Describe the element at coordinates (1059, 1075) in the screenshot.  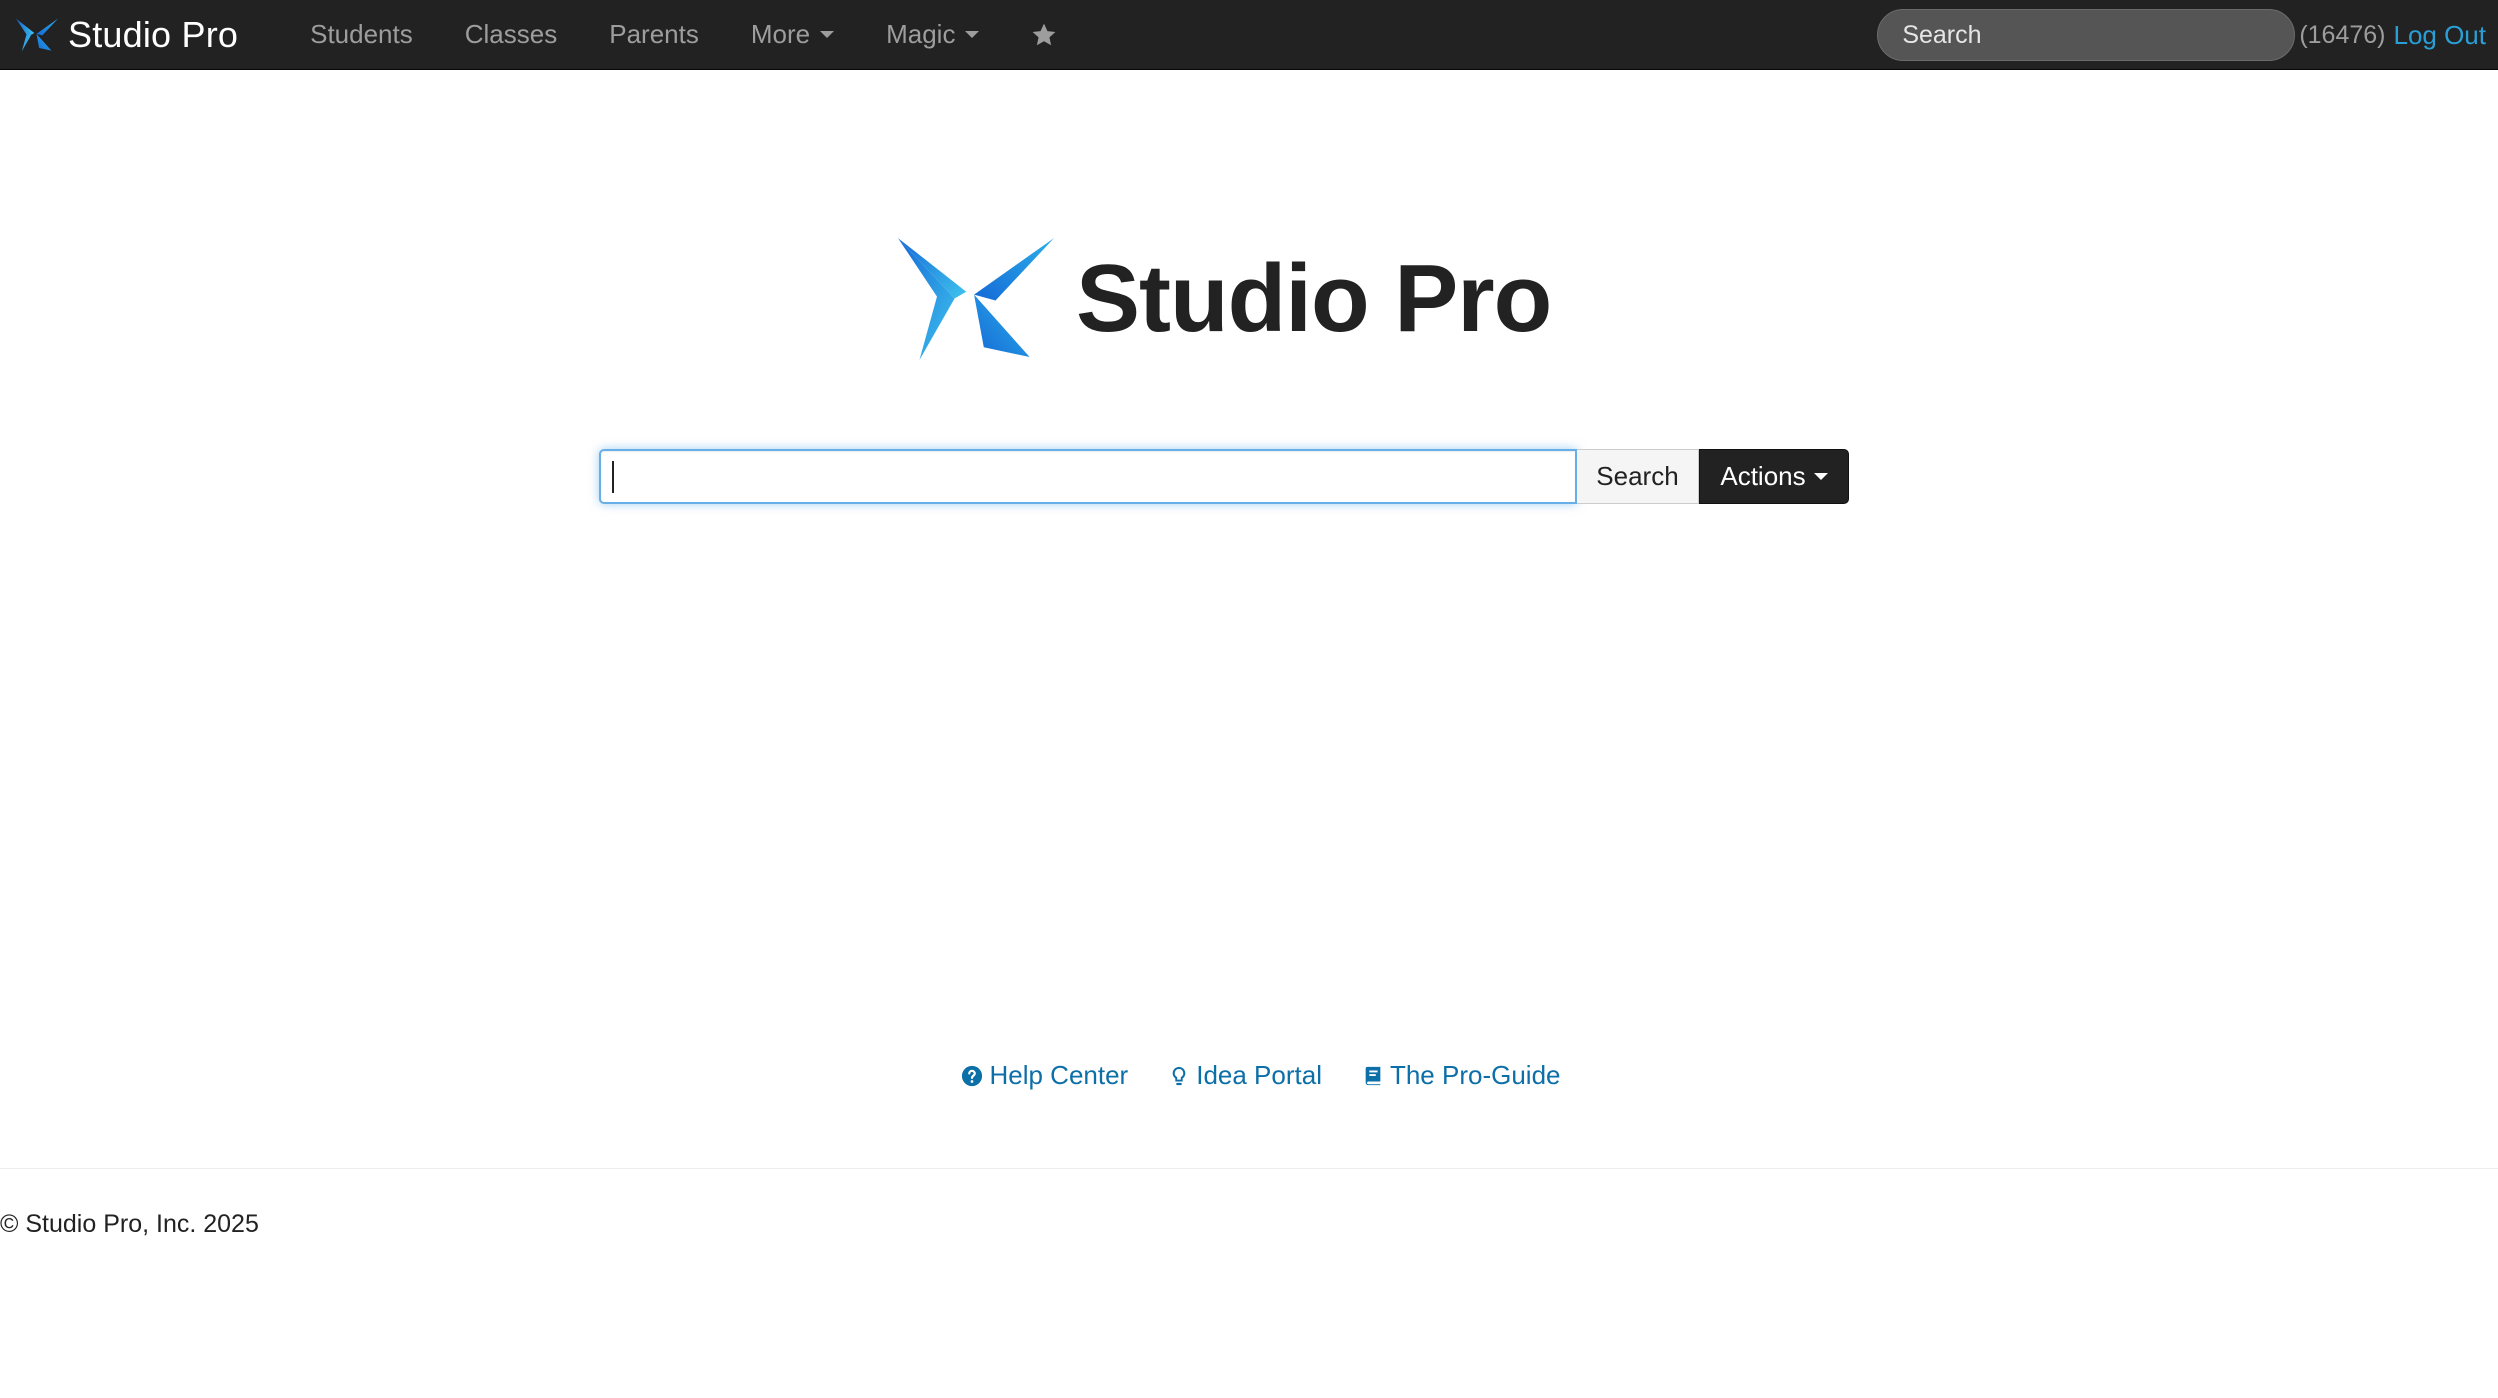
I see `help-center-label: Help Center` at that location.